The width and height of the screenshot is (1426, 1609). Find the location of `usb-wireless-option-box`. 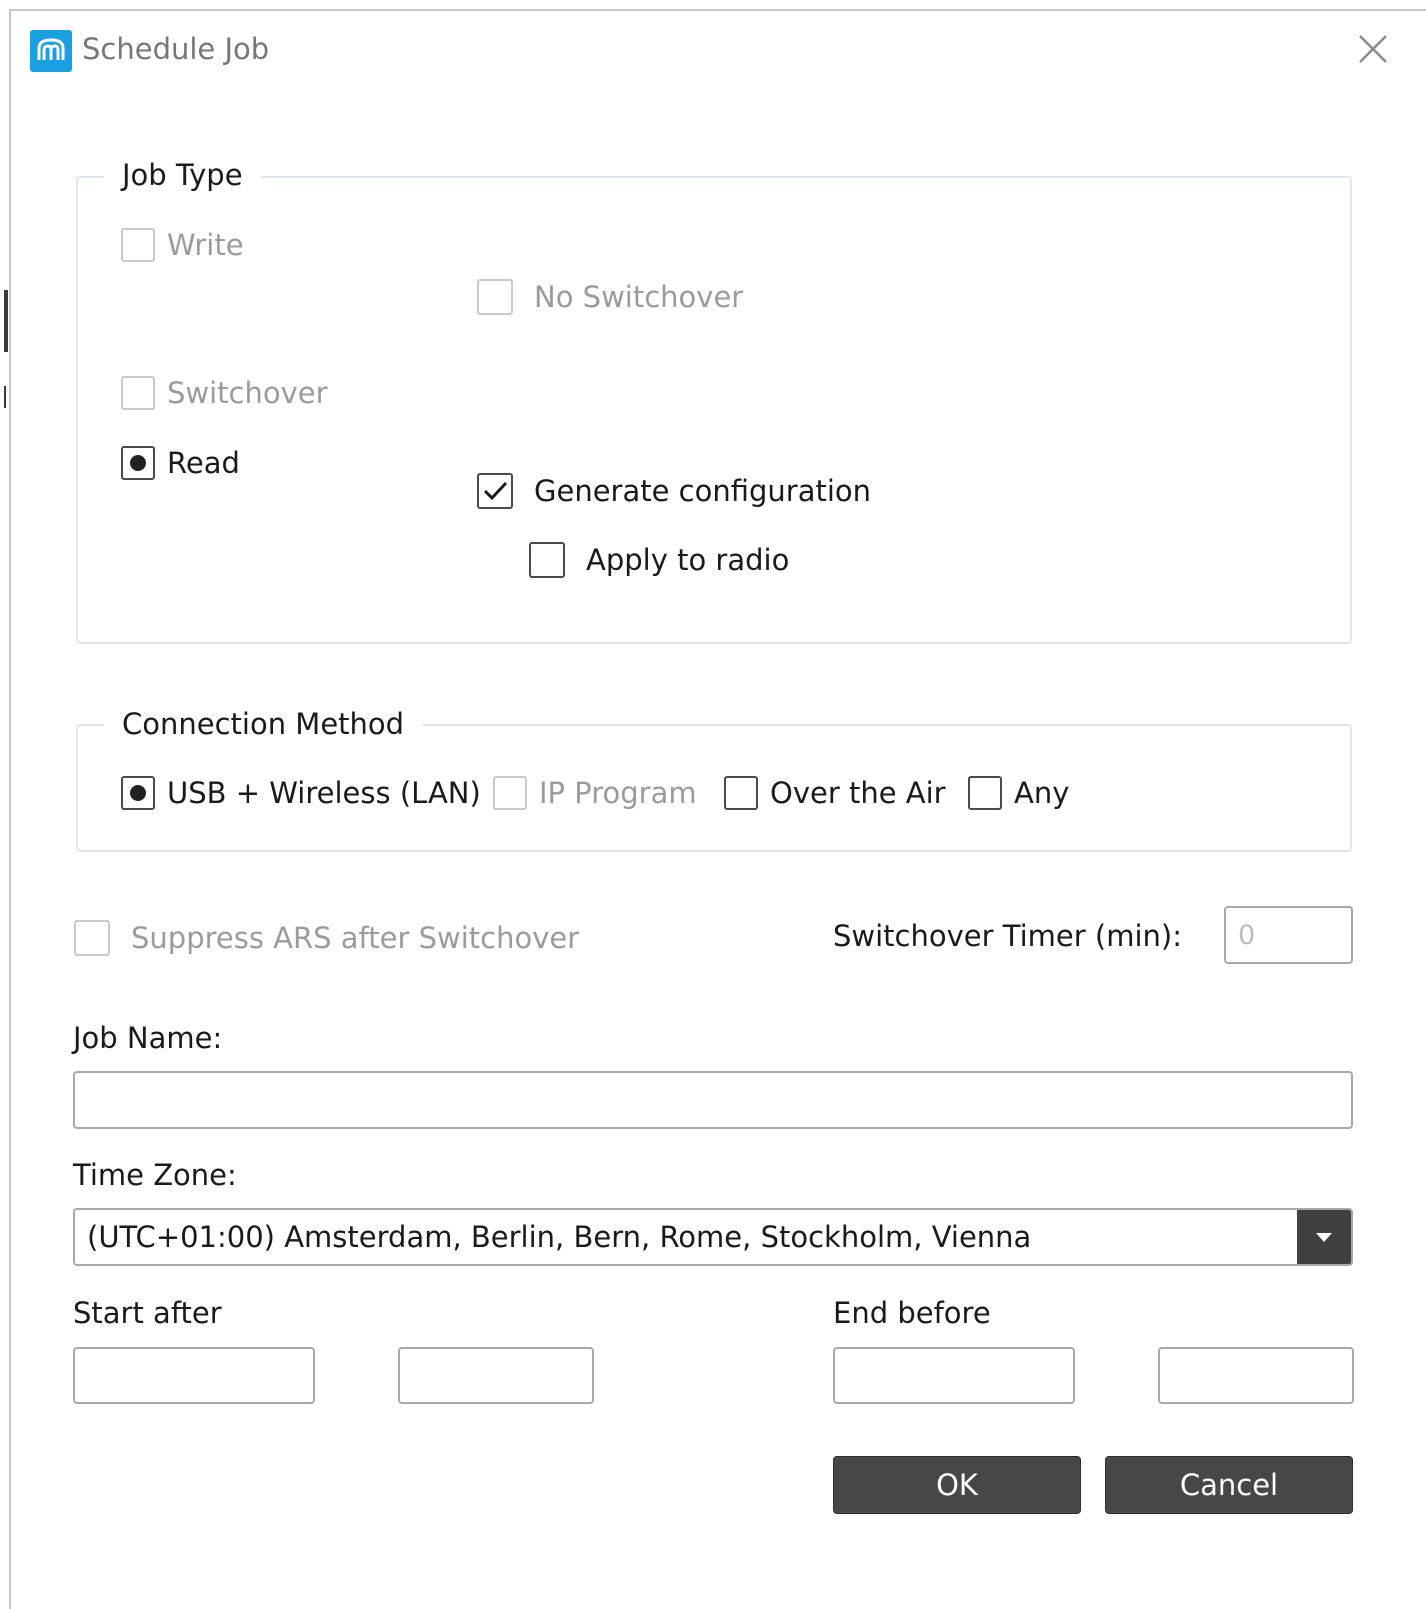

usb-wireless-option-box is located at coordinates (138, 793).